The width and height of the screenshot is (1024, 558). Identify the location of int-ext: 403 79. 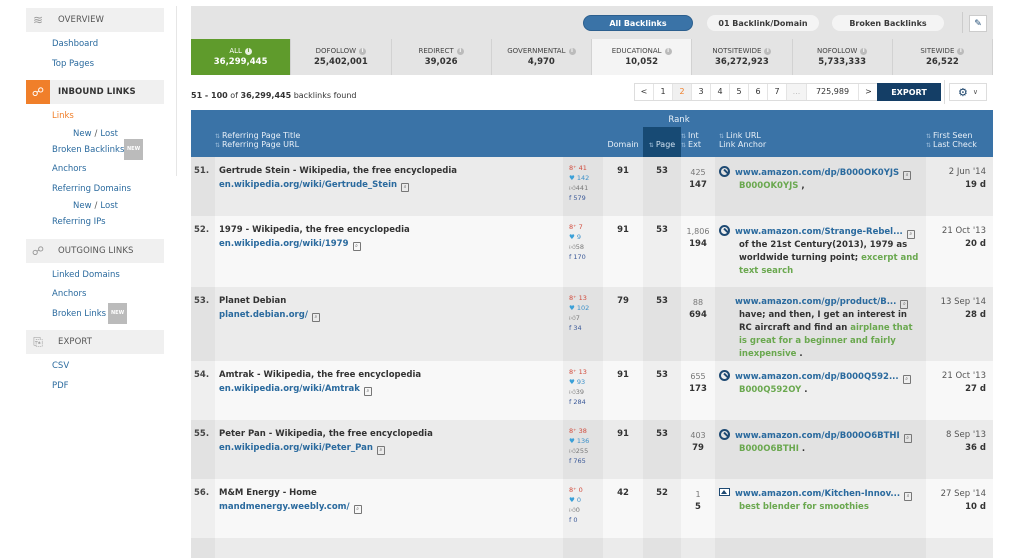
(698, 449).